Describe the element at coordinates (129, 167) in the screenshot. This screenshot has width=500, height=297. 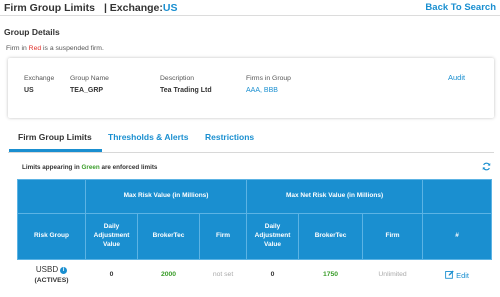
I see `enforced-note-suffix: are enforced limits` at that location.